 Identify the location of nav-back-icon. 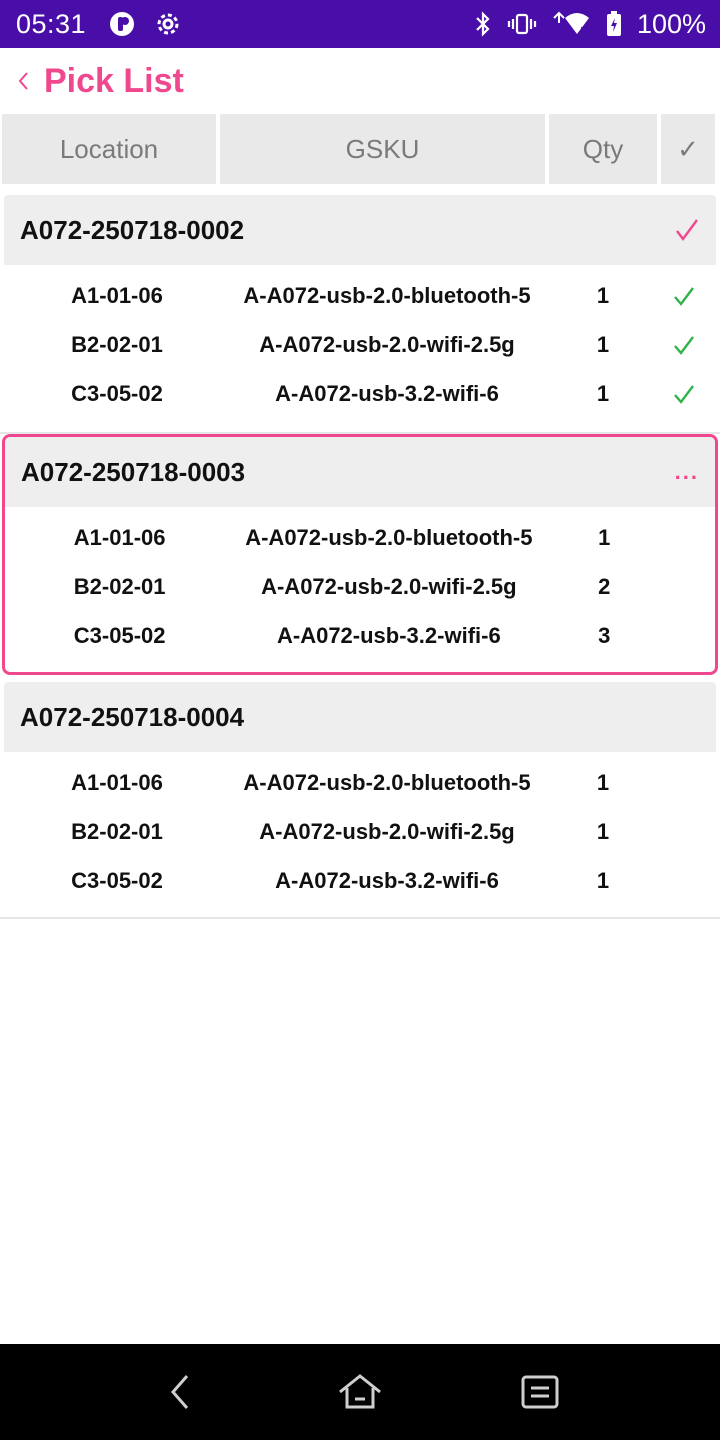
(180, 1392).